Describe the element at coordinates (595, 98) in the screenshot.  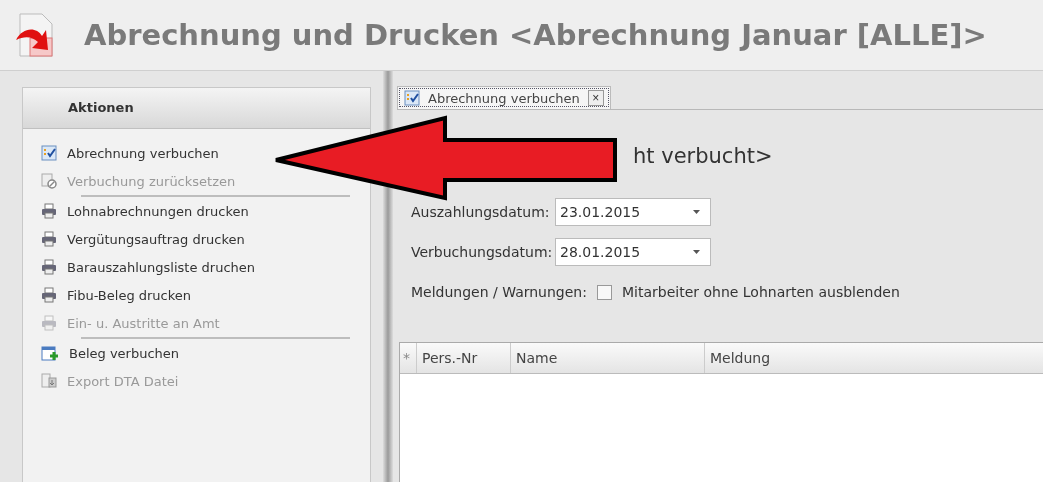
I see `close-button: ×` at that location.